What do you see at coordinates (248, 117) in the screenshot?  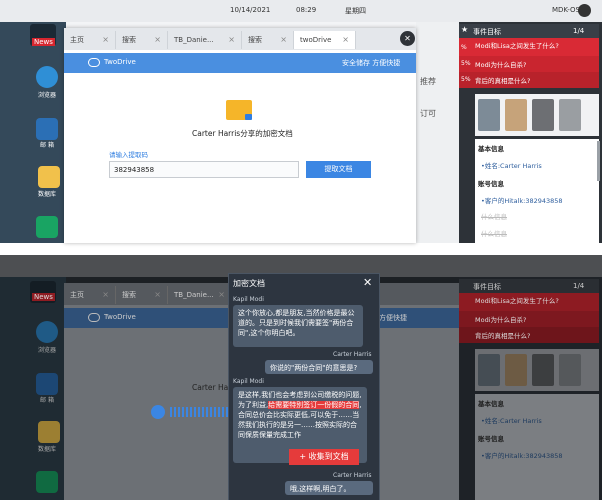 I see `lock-icon` at bounding box center [248, 117].